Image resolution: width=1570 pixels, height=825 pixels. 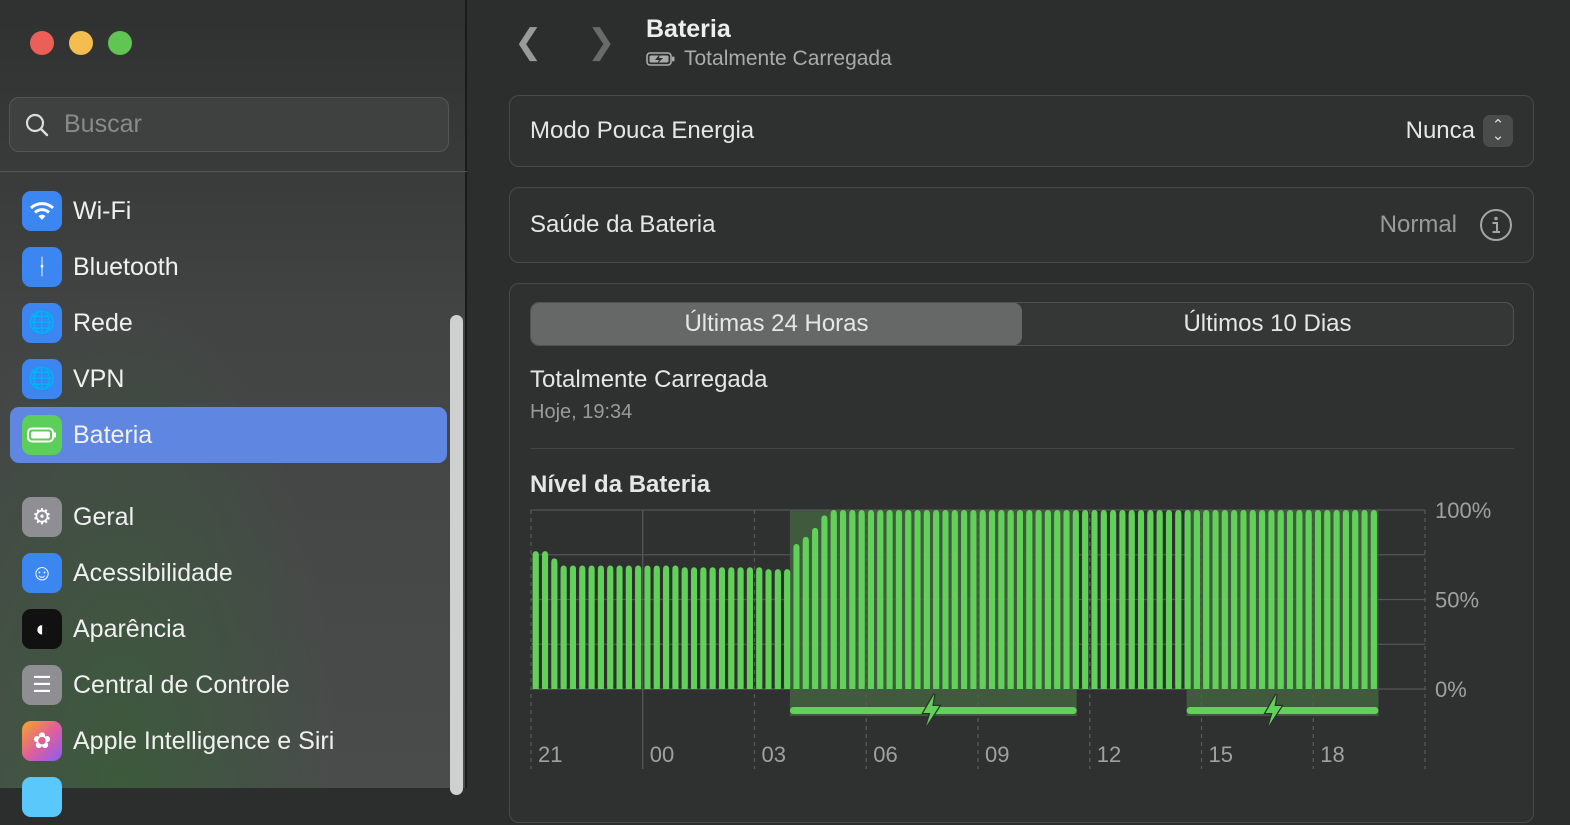 I want to click on sidebar-item-label: Bluetooth, so click(x=126, y=266).